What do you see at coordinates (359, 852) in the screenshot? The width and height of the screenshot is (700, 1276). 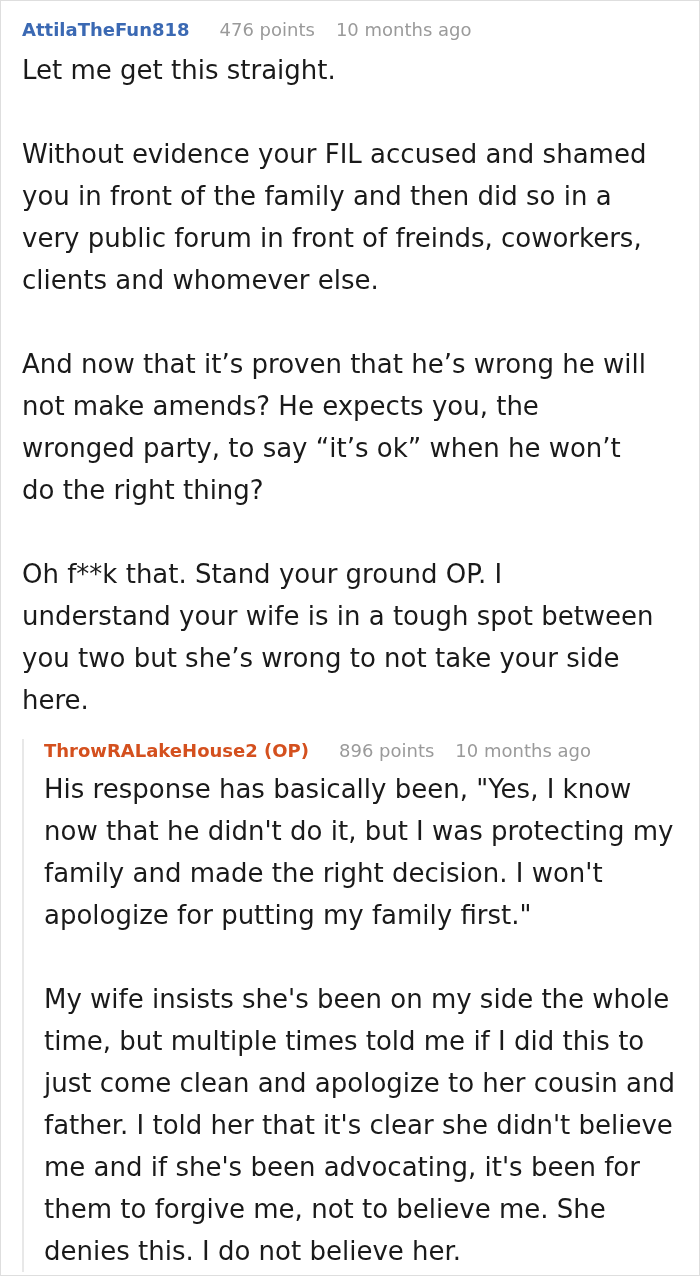 I see `comment-text: His response has basically been, "Yes, I know now that he didn't do it, but I was protecting my family and made the right decision. I won't apologize for putting my family first."` at bounding box center [359, 852].